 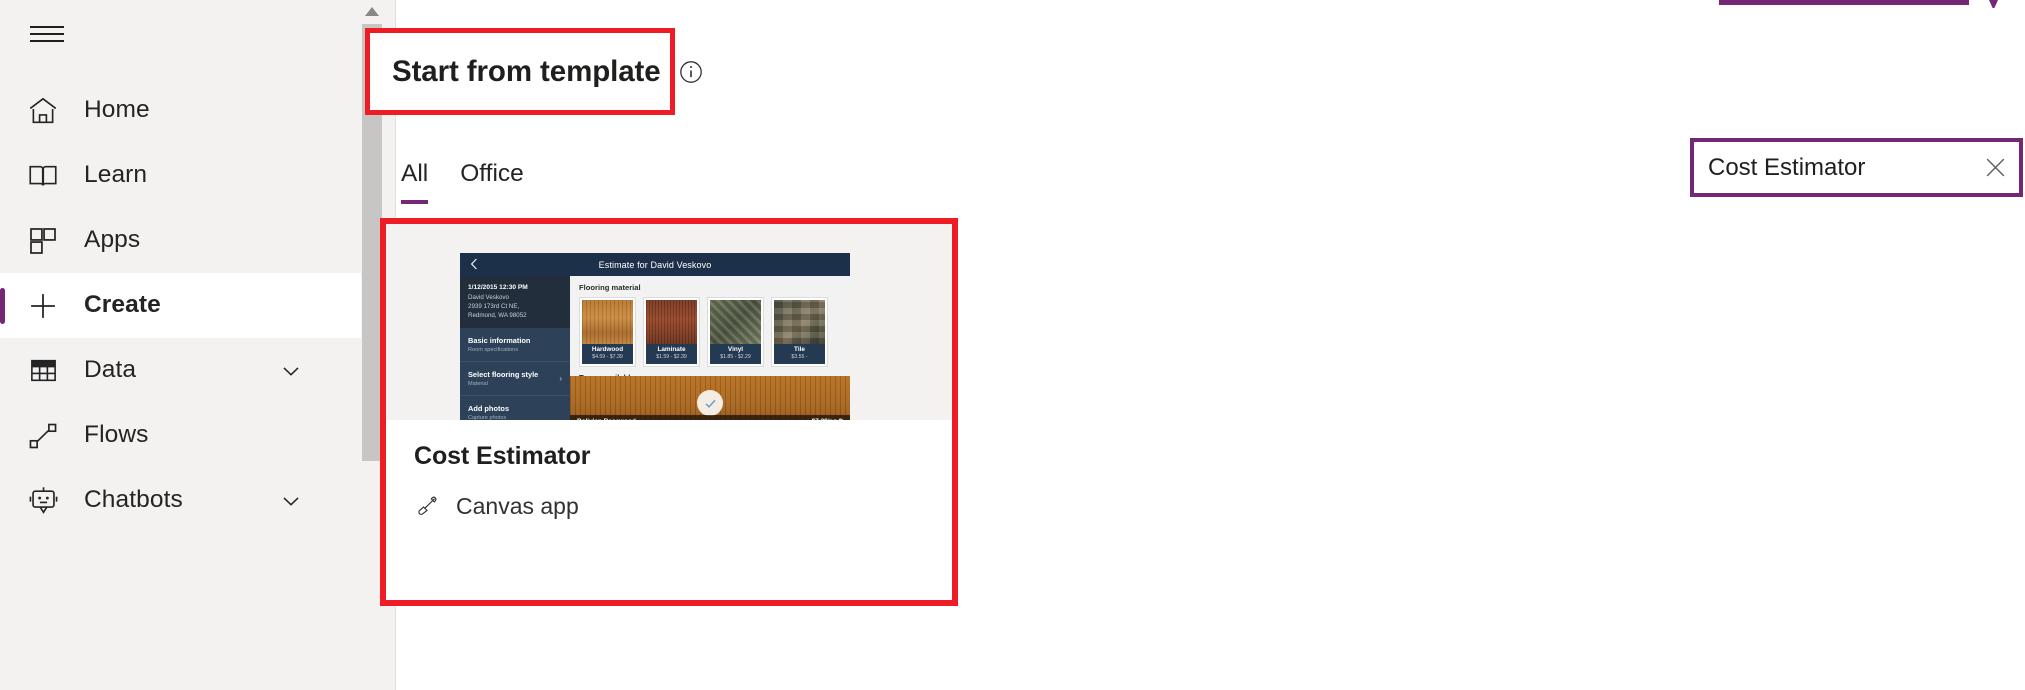 What do you see at coordinates (185, 370) in the screenshot?
I see `sidebar-item-data: Data` at bounding box center [185, 370].